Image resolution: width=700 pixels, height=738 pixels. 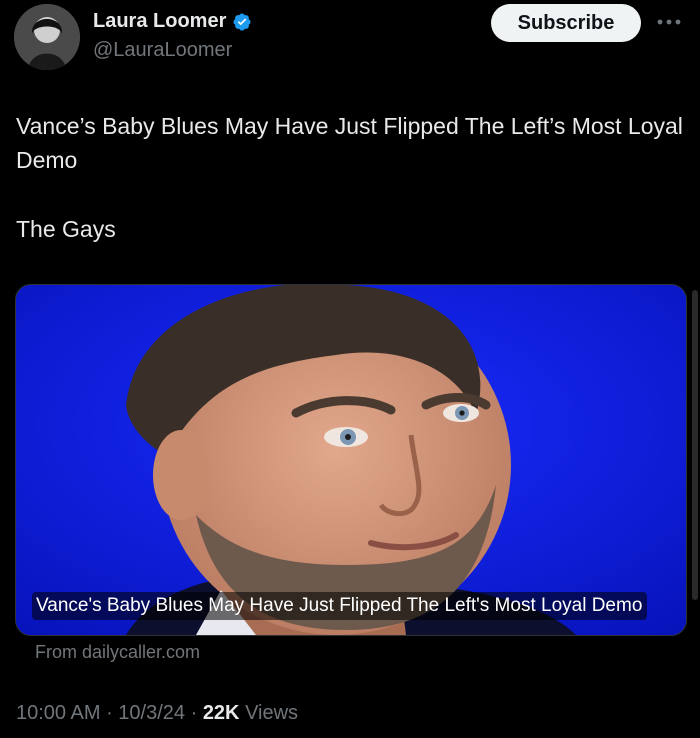 I want to click on name-row: Laura Loomer, so click(x=172, y=21).